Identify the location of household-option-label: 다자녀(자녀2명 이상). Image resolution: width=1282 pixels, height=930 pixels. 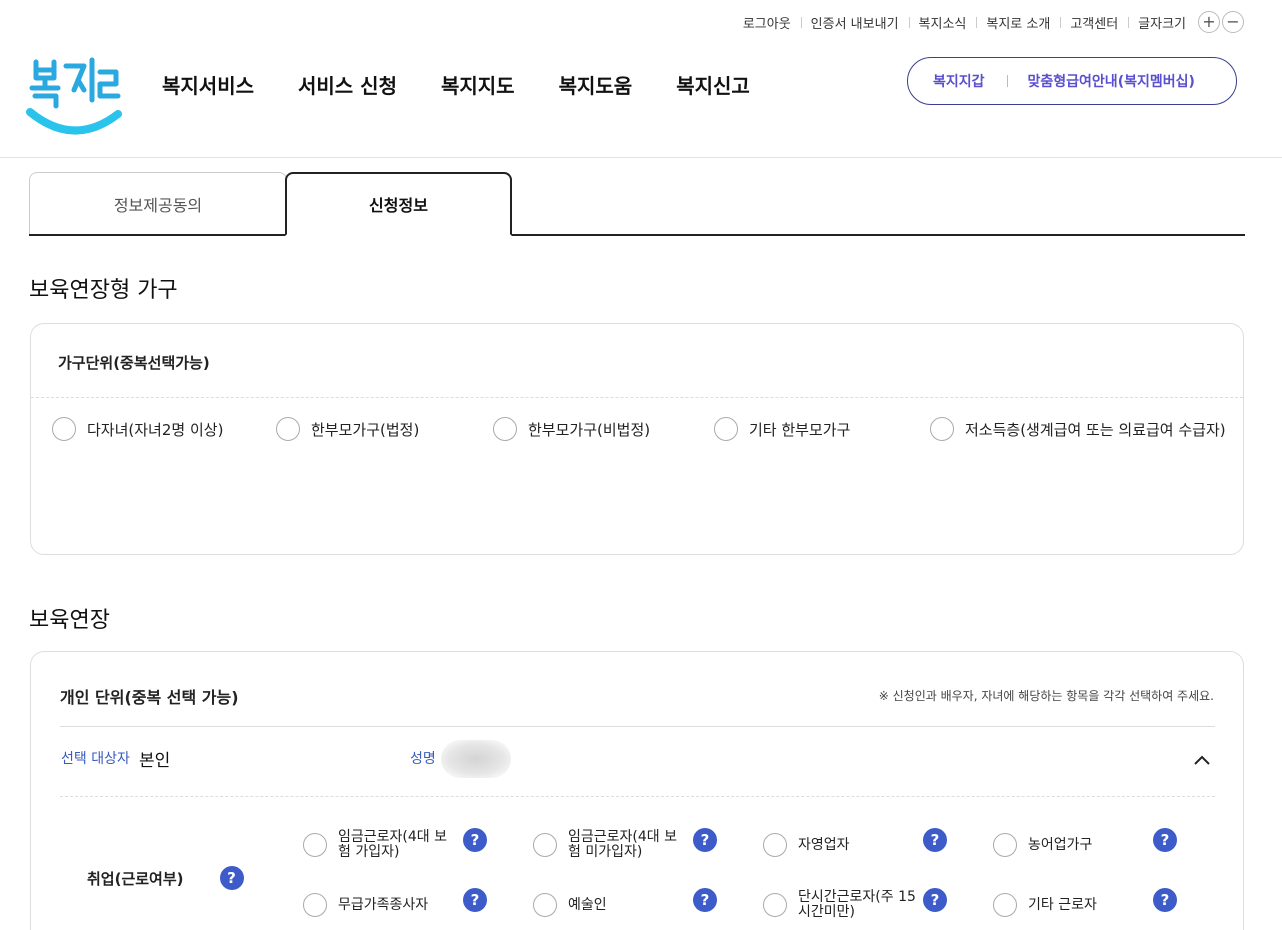
(155, 429).